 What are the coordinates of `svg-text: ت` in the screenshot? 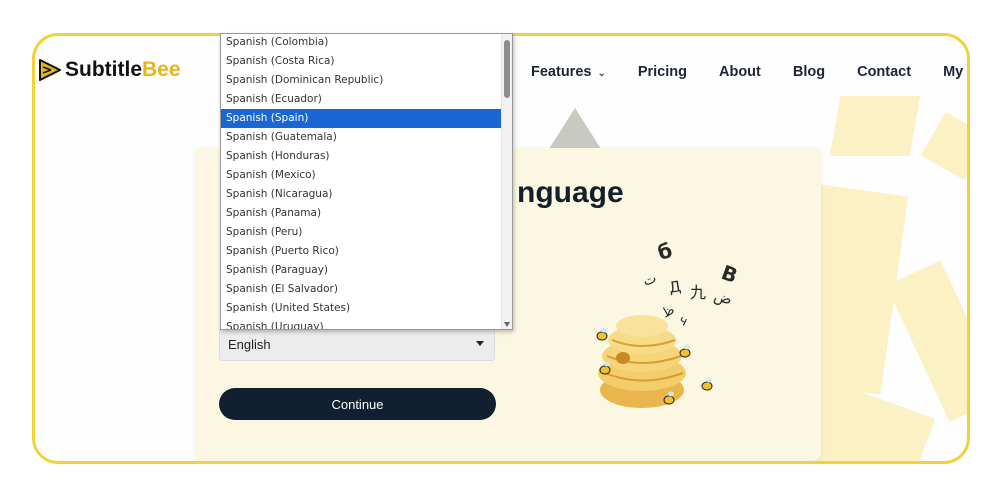 It's located at (650, 280).